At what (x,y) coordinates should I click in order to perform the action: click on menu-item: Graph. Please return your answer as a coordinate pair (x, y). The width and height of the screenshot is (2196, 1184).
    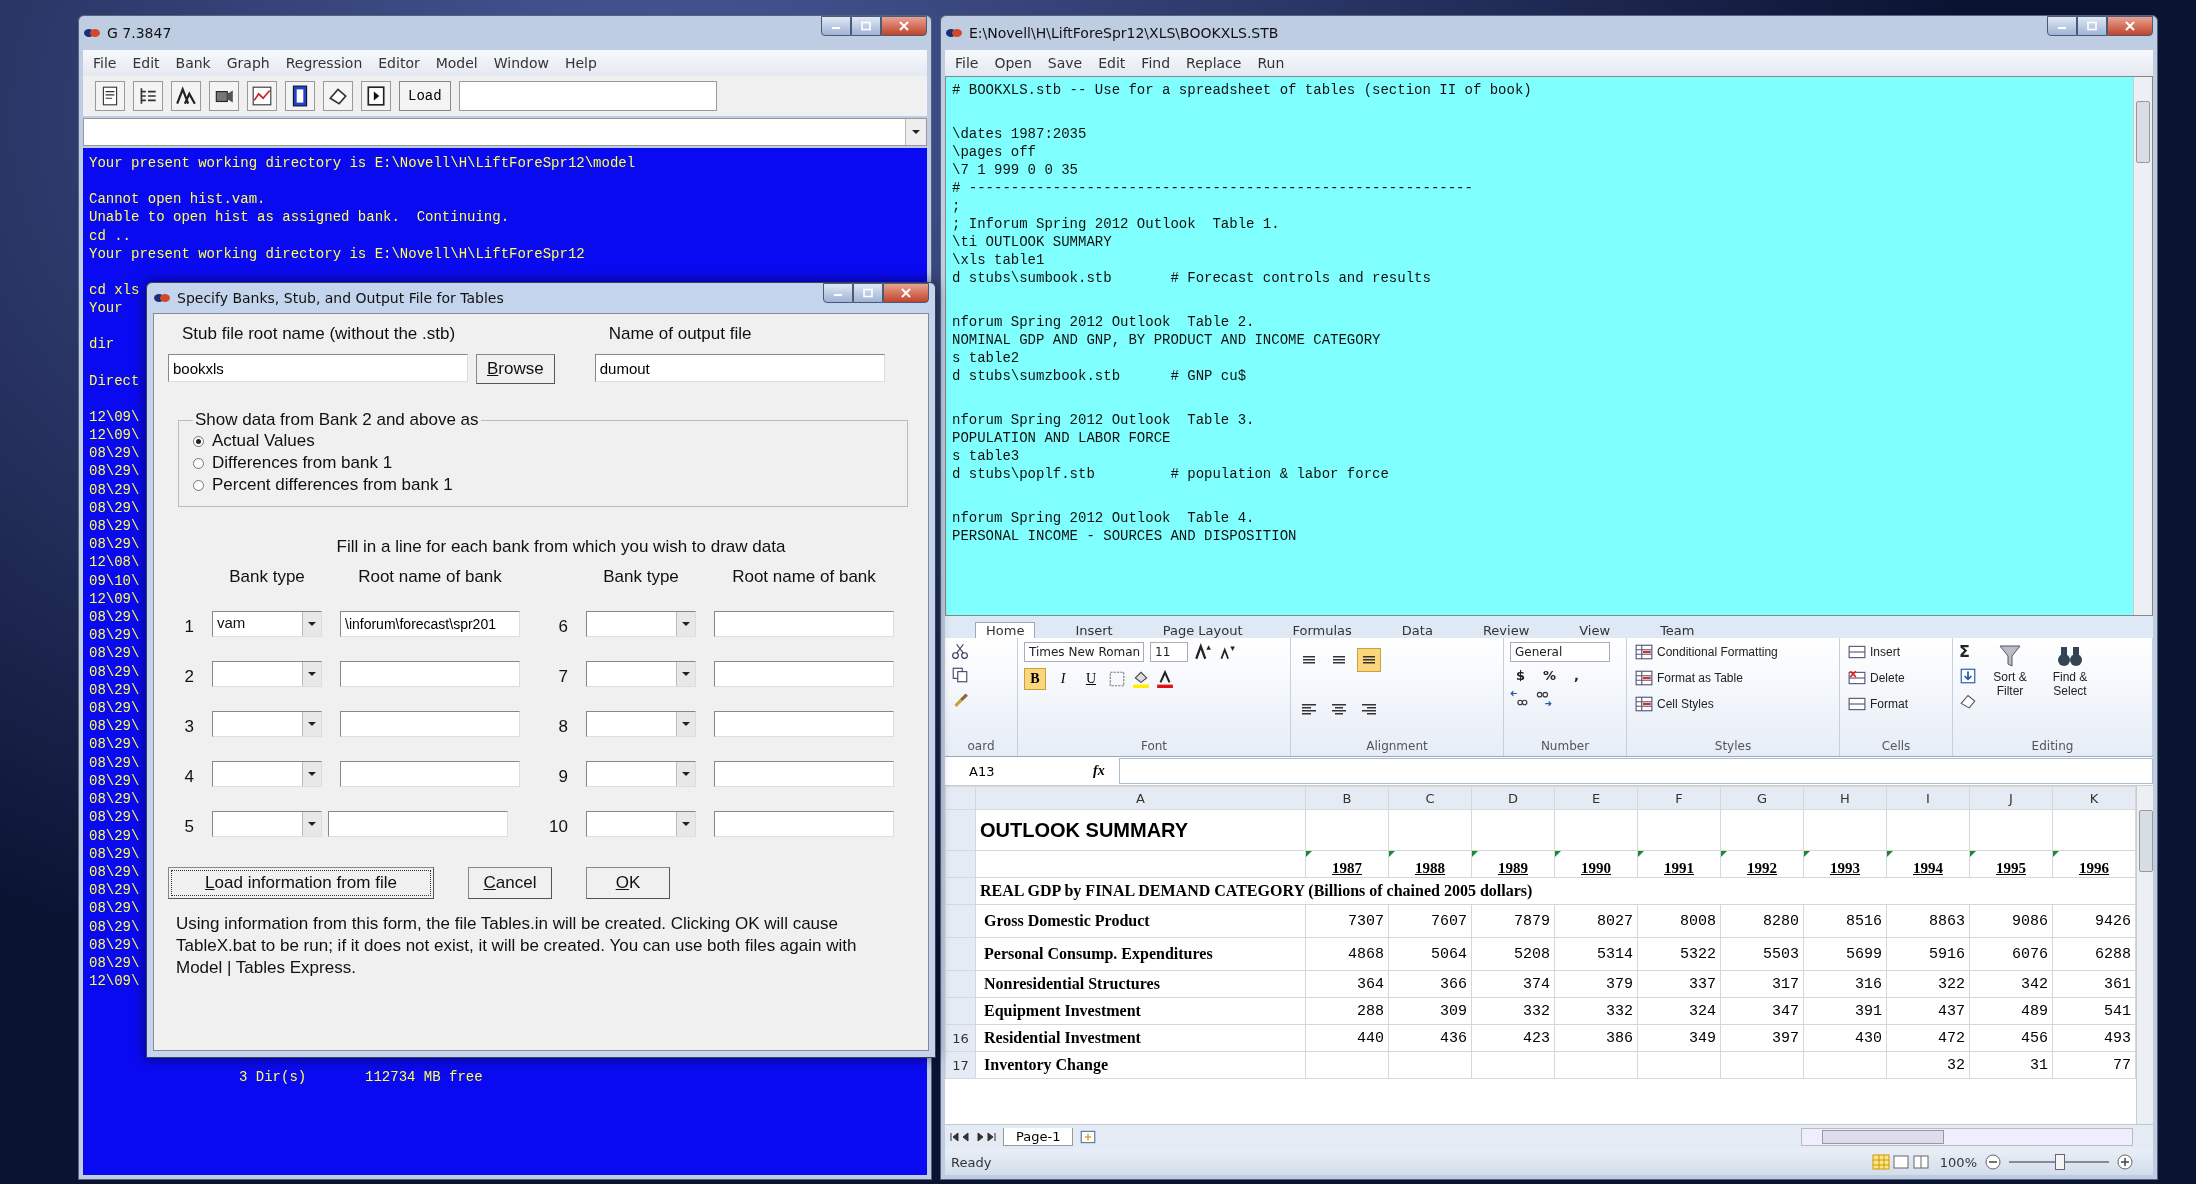
    Looking at the image, I should click on (248, 63).